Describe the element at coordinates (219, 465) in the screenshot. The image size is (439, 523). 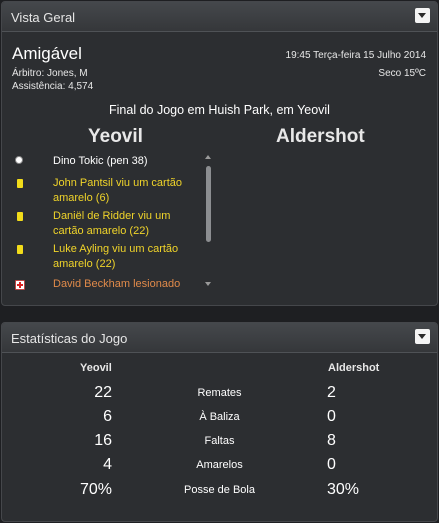
I see `stat-label: Amarelos` at that location.